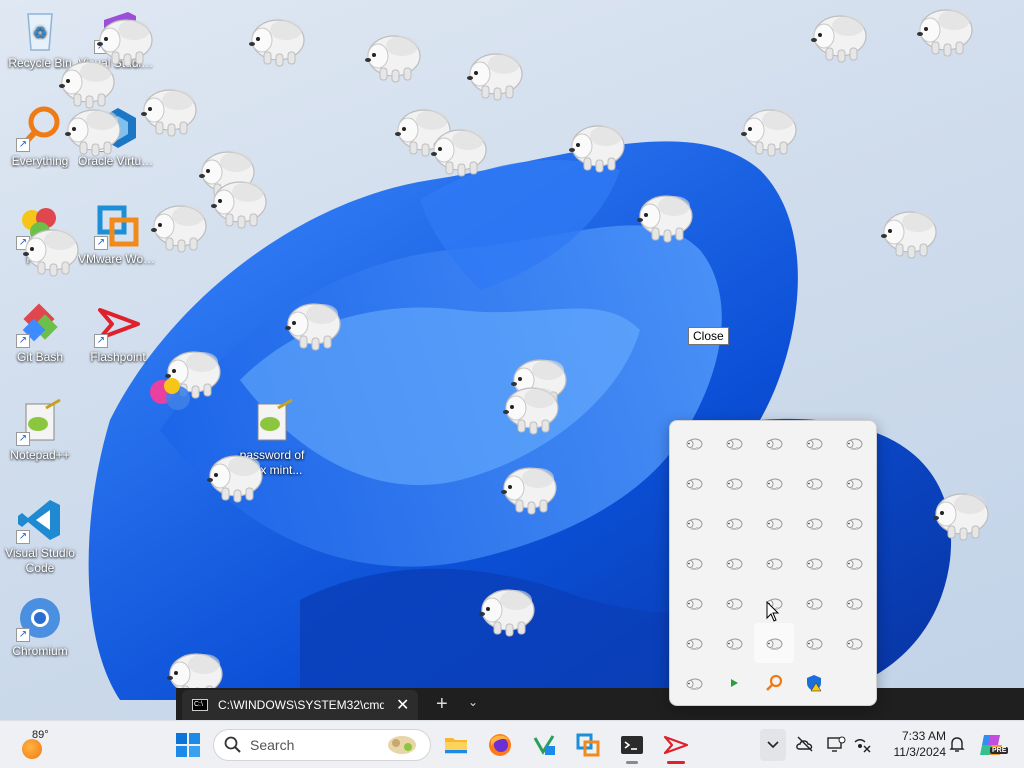 The width and height of the screenshot is (1024, 768). What do you see at coordinates (40, 136) in the screenshot?
I see `desktop-icon-everything: ↗ Everything` at bounding box center [40, 136].